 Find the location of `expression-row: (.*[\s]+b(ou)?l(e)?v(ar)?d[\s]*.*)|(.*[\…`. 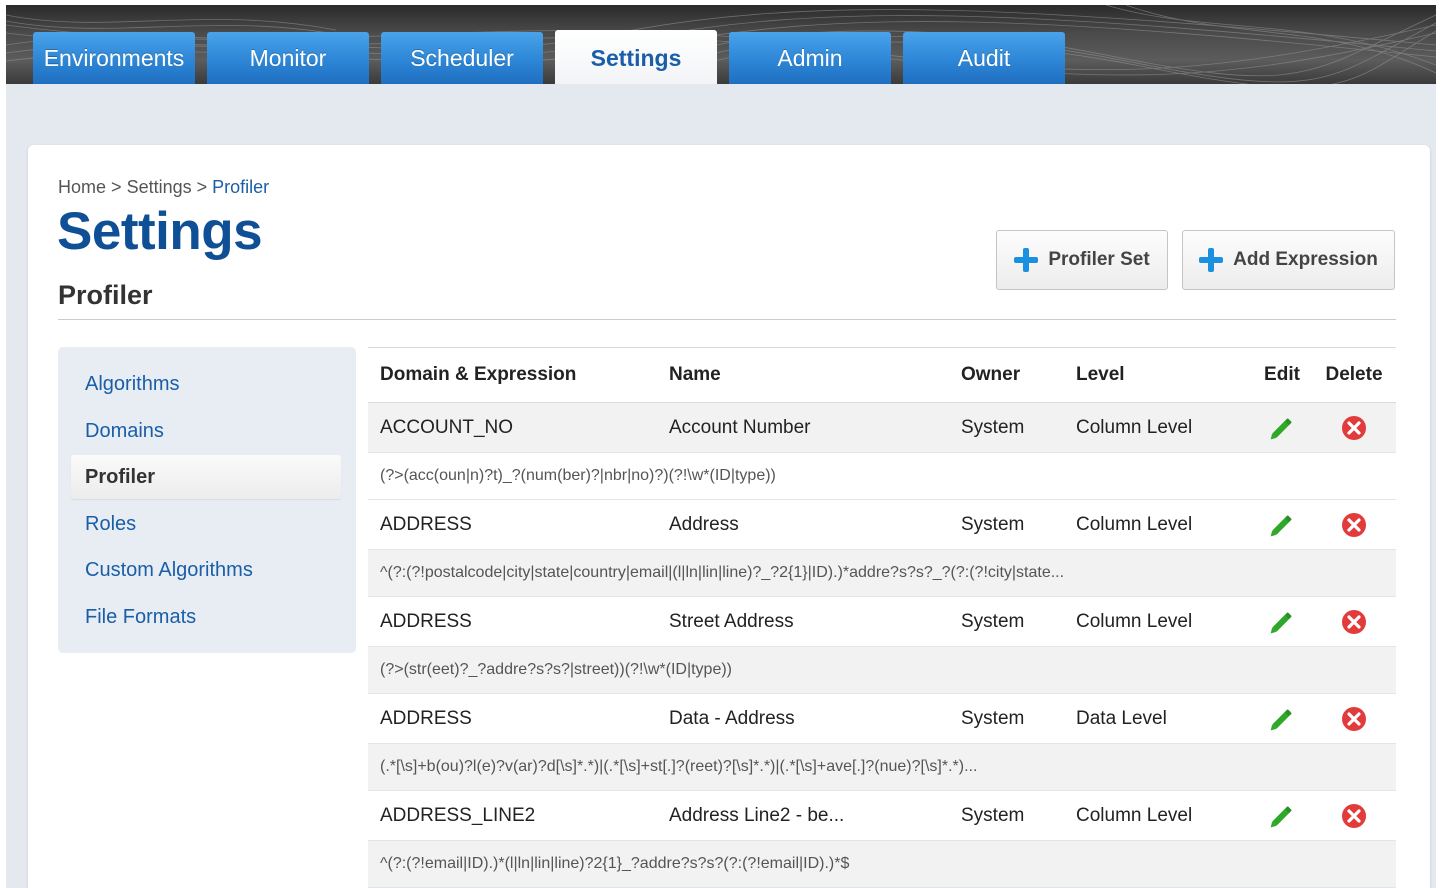

expression-row: (.*[\s]+b(ou)?l(e)?v(ar)?d[\s]*.*)|(.*[\… is located at coordinates (882, 767).